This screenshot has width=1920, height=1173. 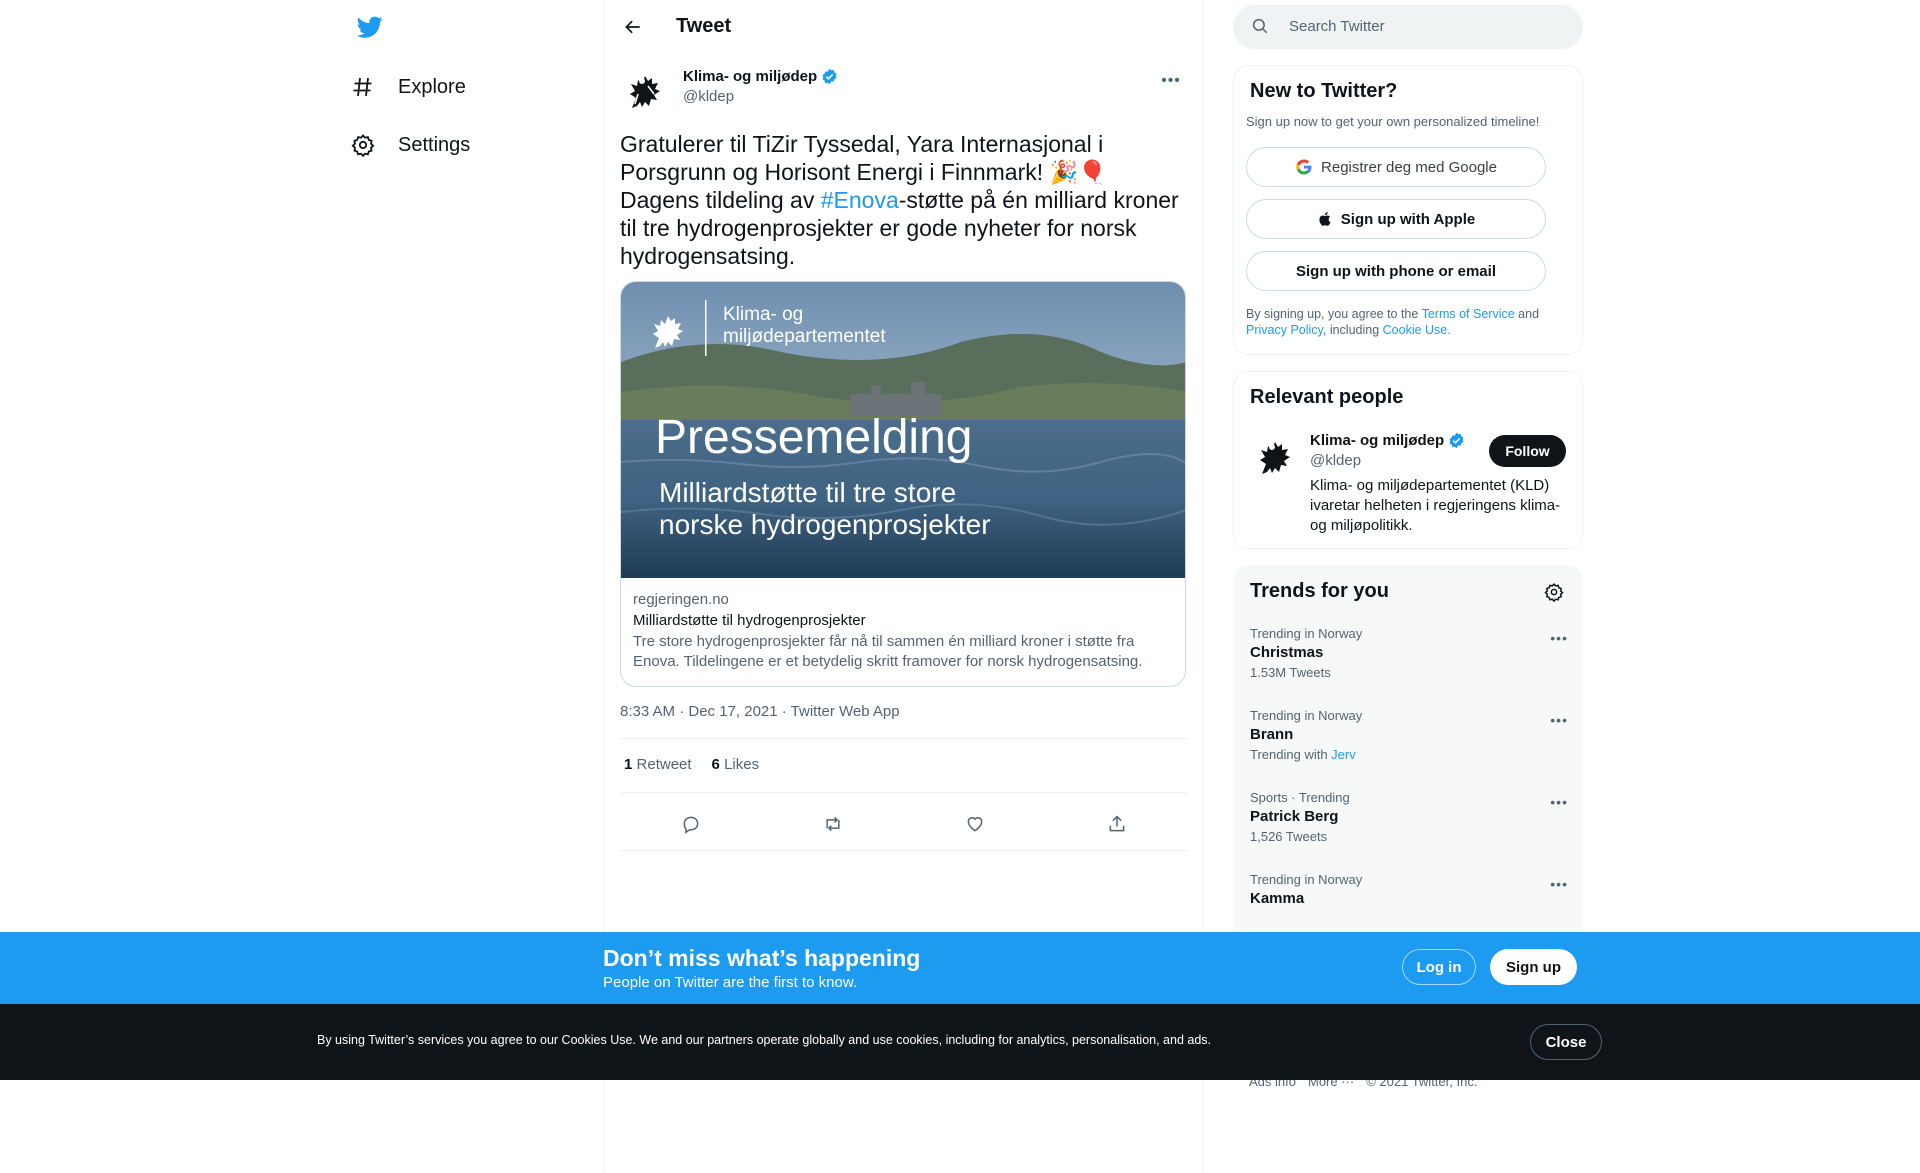 I want to click on trends-settings-button, so click(x=1554, y=594).